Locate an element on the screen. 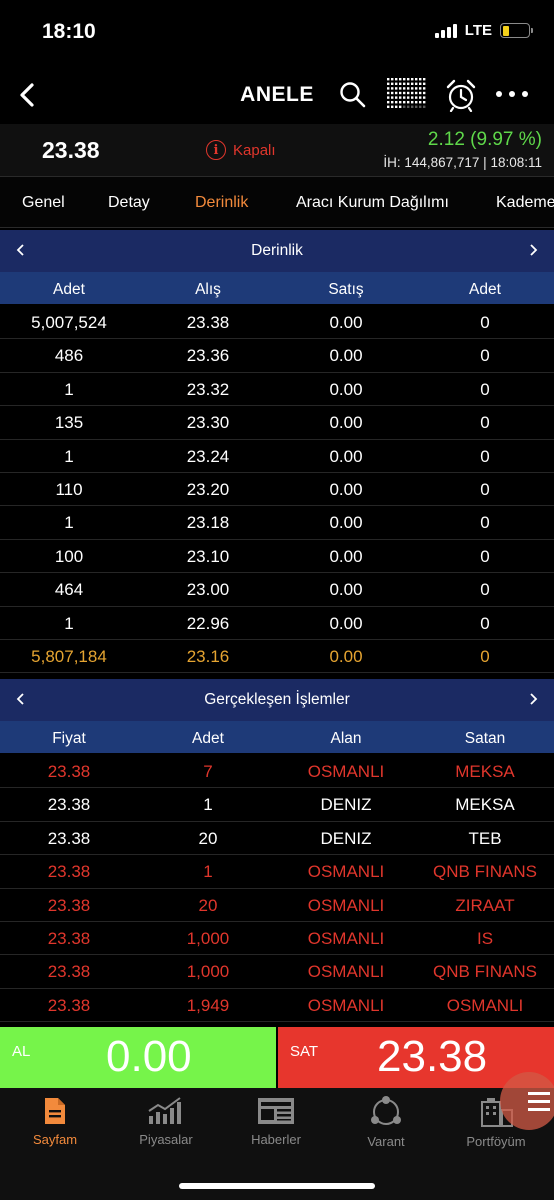  depth-row: 135 23.30 0.00 0 is located at coordinates (277, 423).